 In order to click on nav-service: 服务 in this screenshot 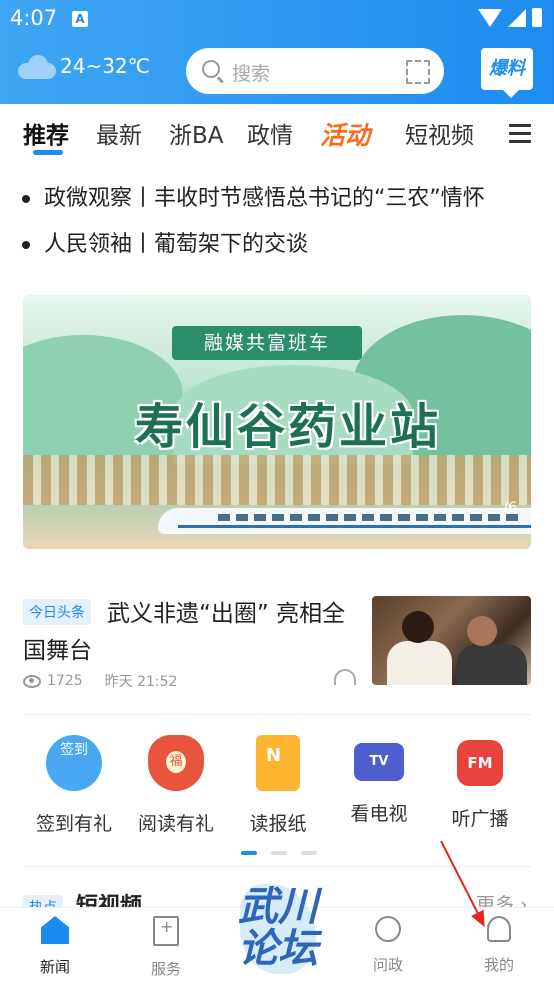, I will do `click(166, 947)`.